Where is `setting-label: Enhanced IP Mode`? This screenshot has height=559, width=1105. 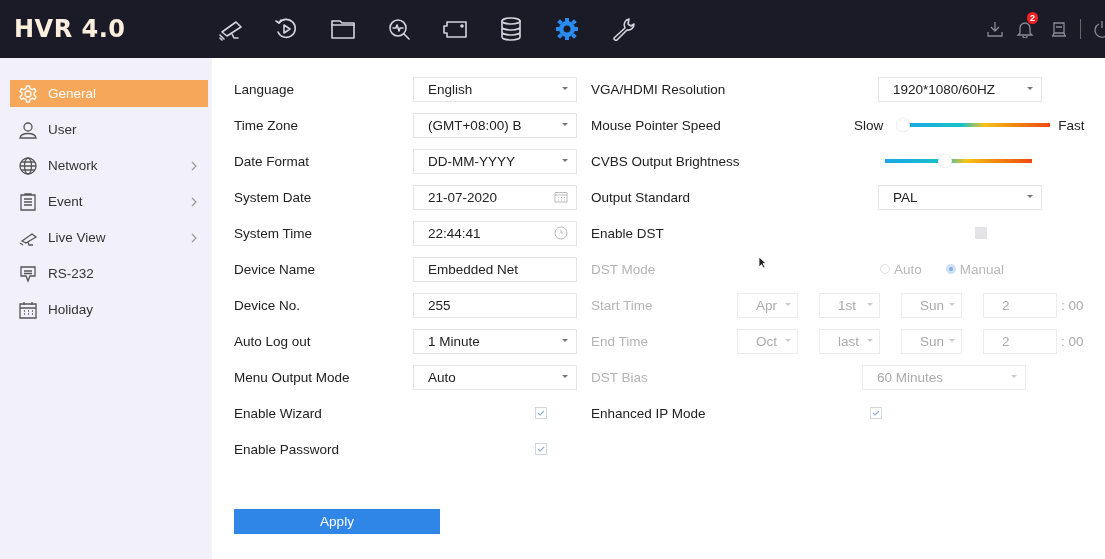
setting-label: Enhanced IP Mode is located at coordinates (649, 413).